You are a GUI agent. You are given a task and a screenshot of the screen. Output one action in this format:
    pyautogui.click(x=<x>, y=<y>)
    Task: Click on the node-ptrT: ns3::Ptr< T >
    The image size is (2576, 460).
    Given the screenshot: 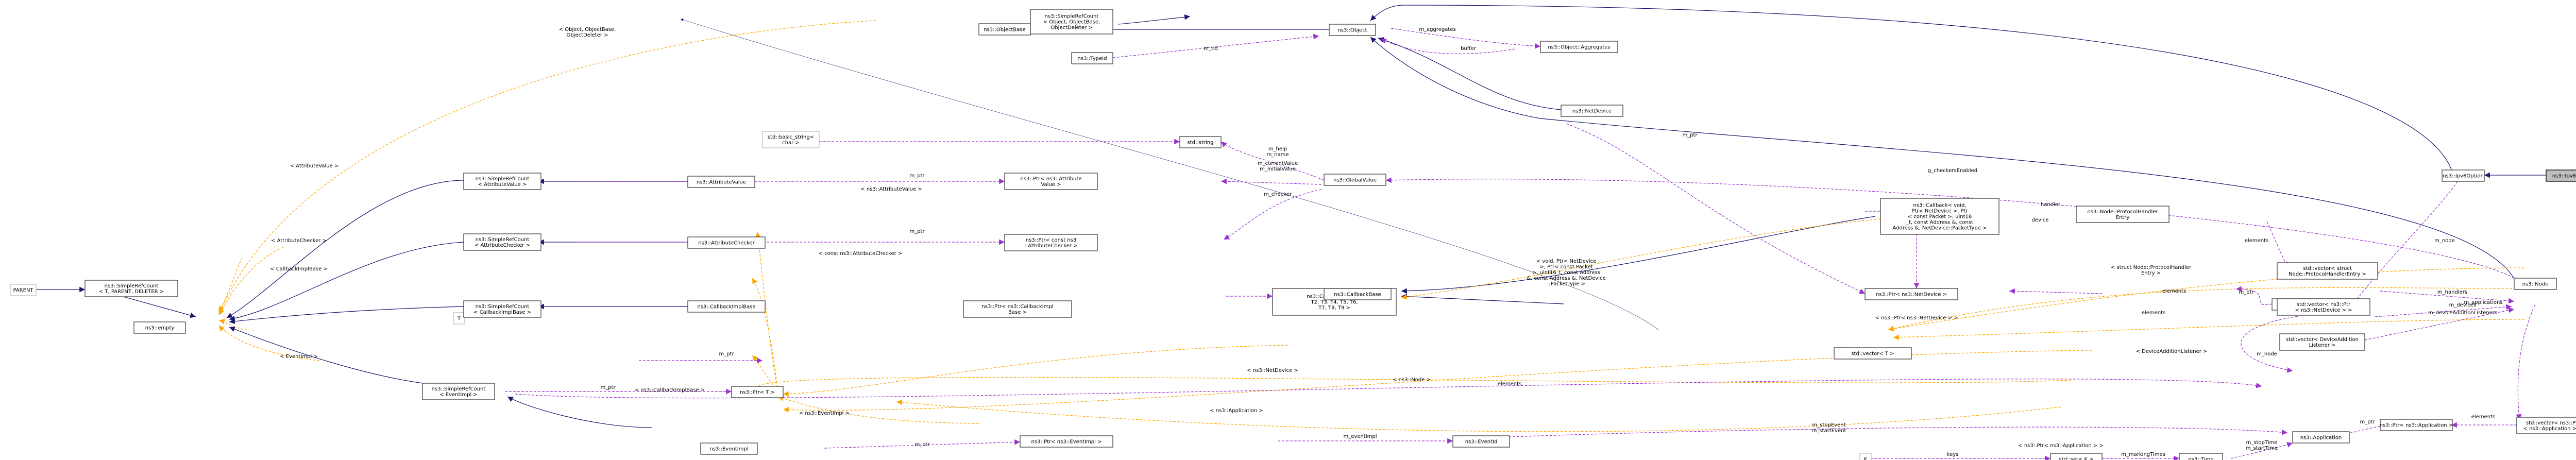 What is the action you would take?
    pyautogui.click(x=757, y=392)
    